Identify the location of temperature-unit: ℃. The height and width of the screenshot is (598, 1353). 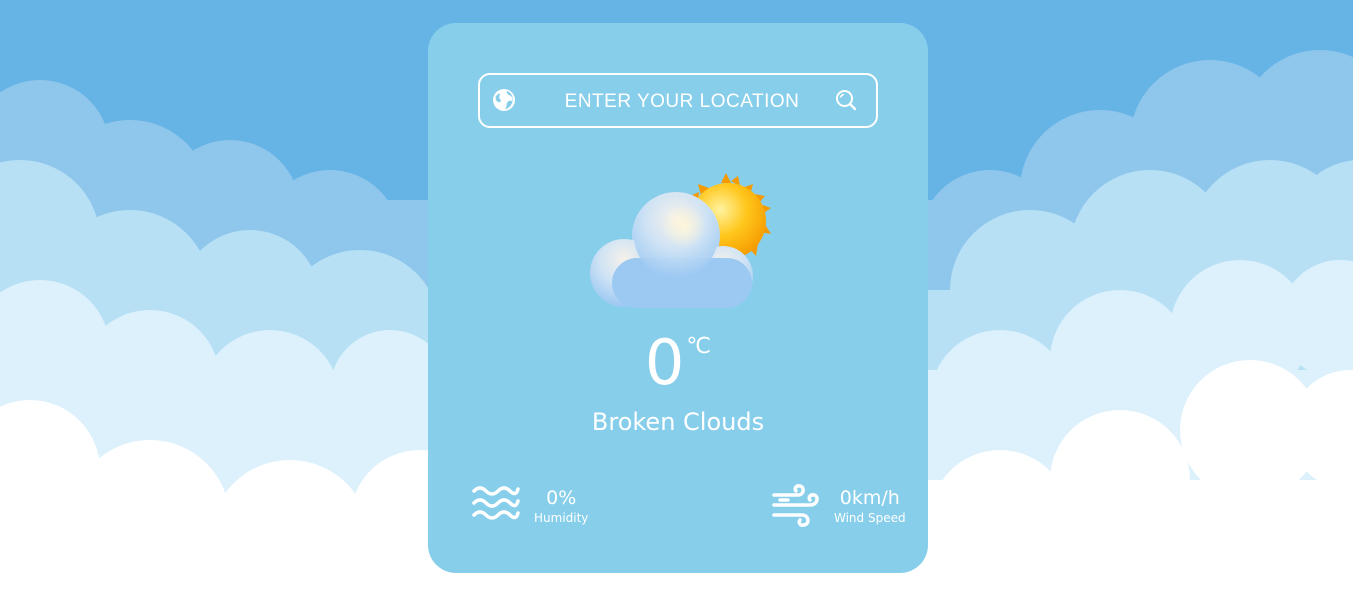
(699, 346).